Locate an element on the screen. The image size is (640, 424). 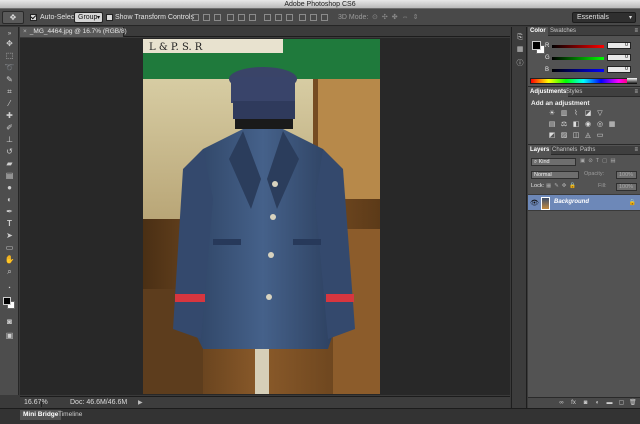
levels-icon: ▥ is located at coordinates (564, 113).